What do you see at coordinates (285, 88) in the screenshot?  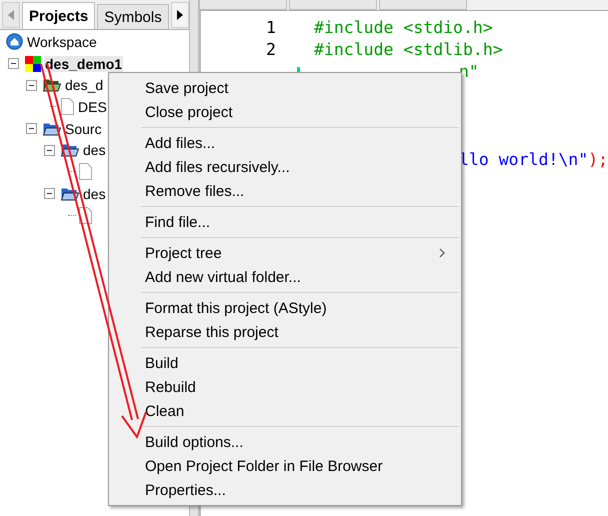 I see `menu-item: Save project` at bounding box center [285, 88].